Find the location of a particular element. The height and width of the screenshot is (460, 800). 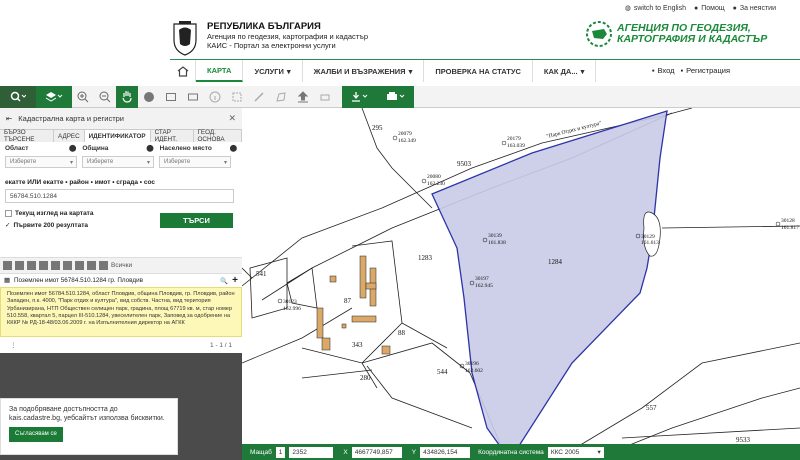

y-label: Y is located at coordinates (414, 452).